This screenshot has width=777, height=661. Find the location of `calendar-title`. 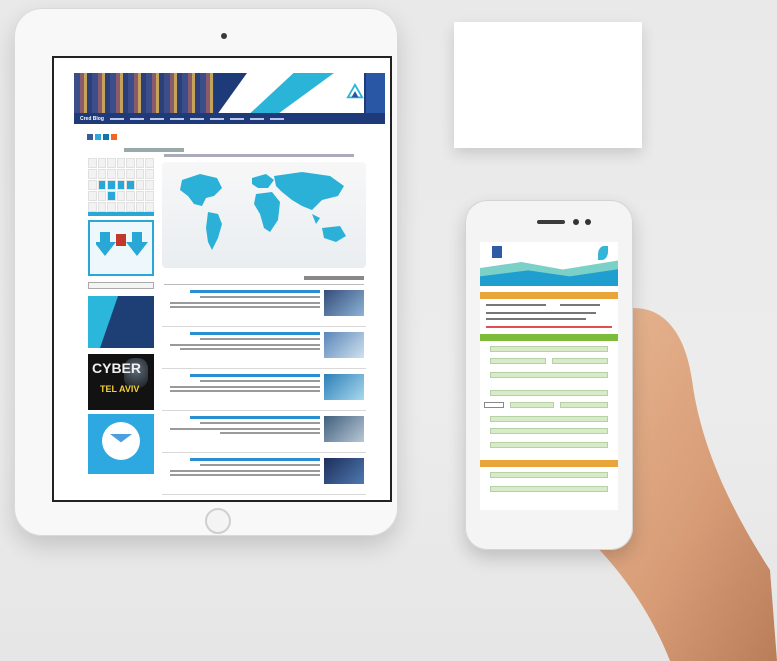

calendar-title is located at coordinates (154, 150).